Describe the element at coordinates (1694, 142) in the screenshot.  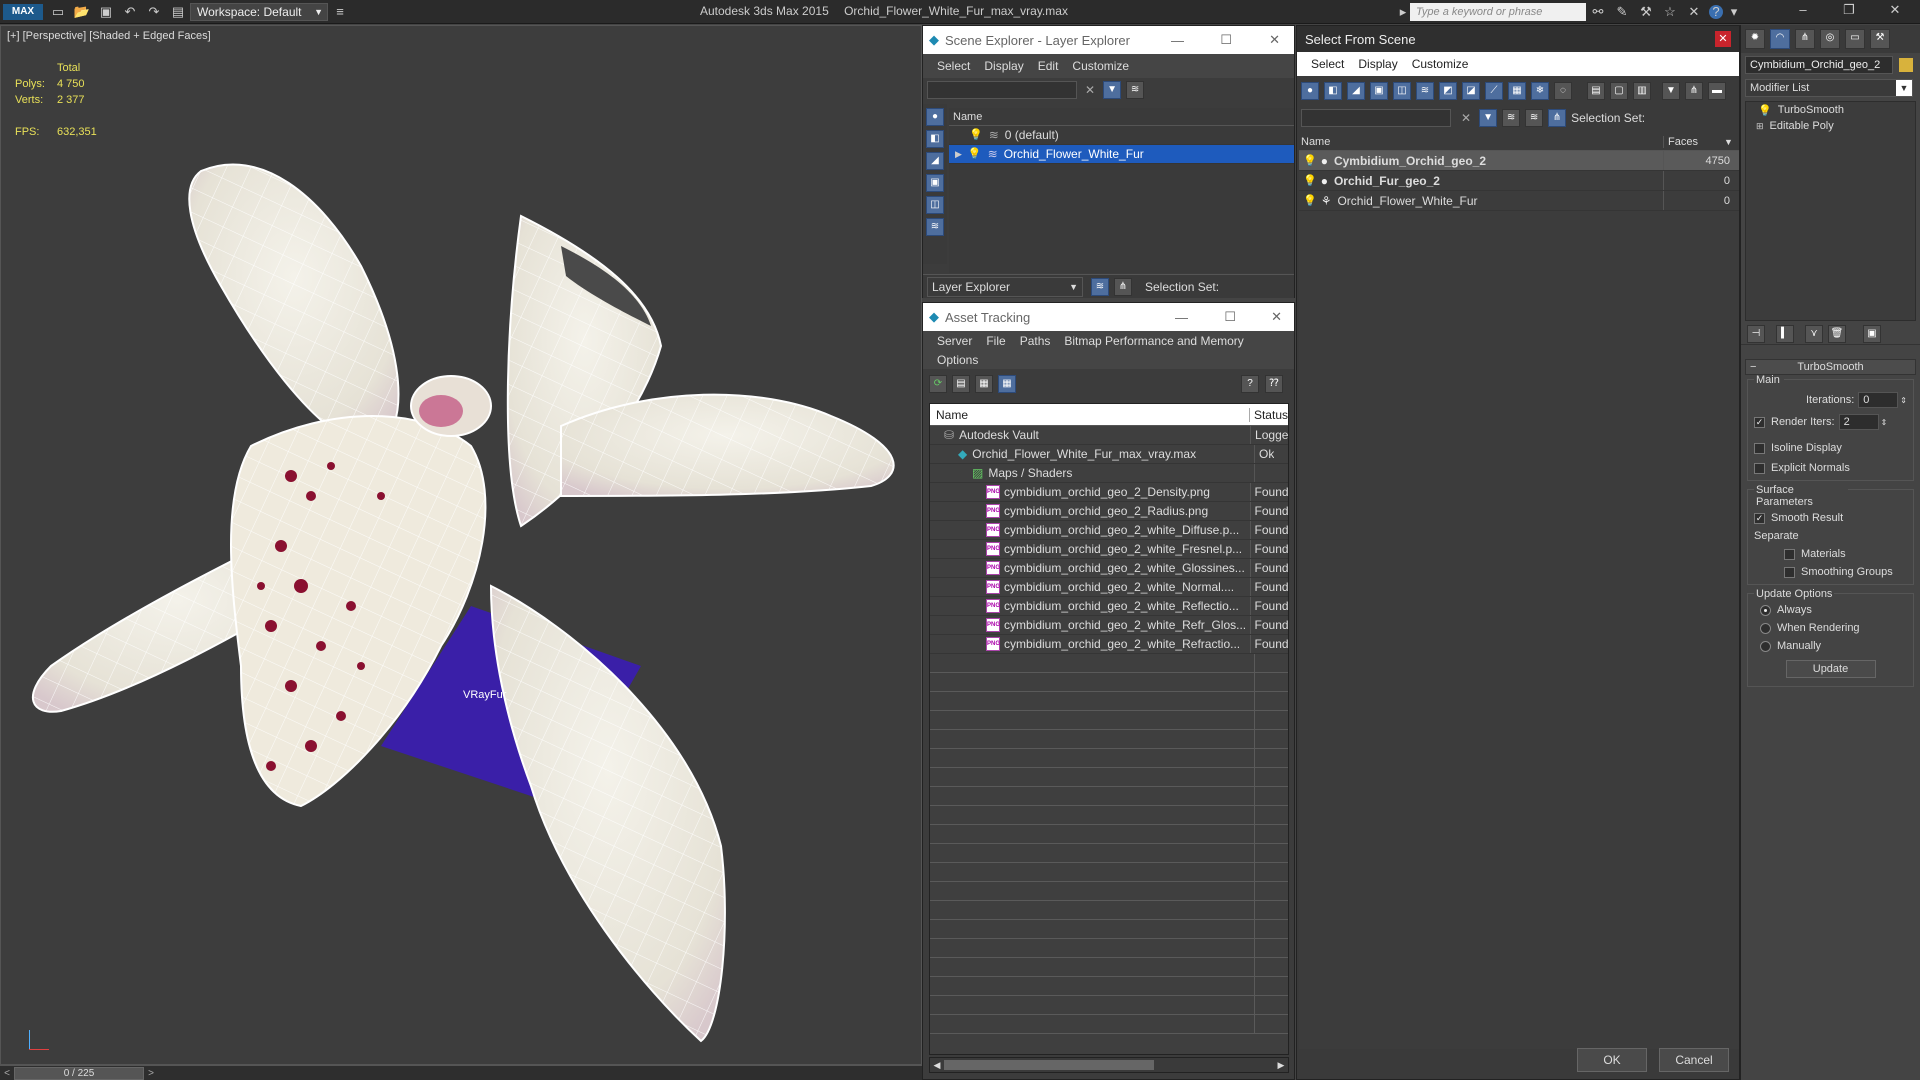
I see `col-faces: Faces` at that location.